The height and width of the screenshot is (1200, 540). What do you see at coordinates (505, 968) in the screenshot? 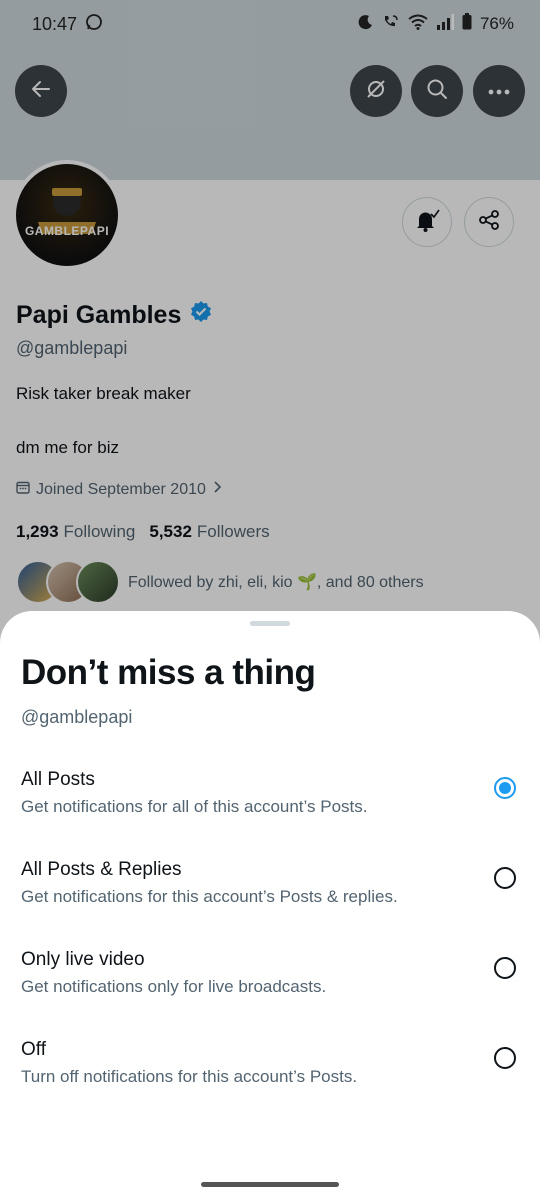
I see `radio-only-live-video` at bounding box center [505, 968].